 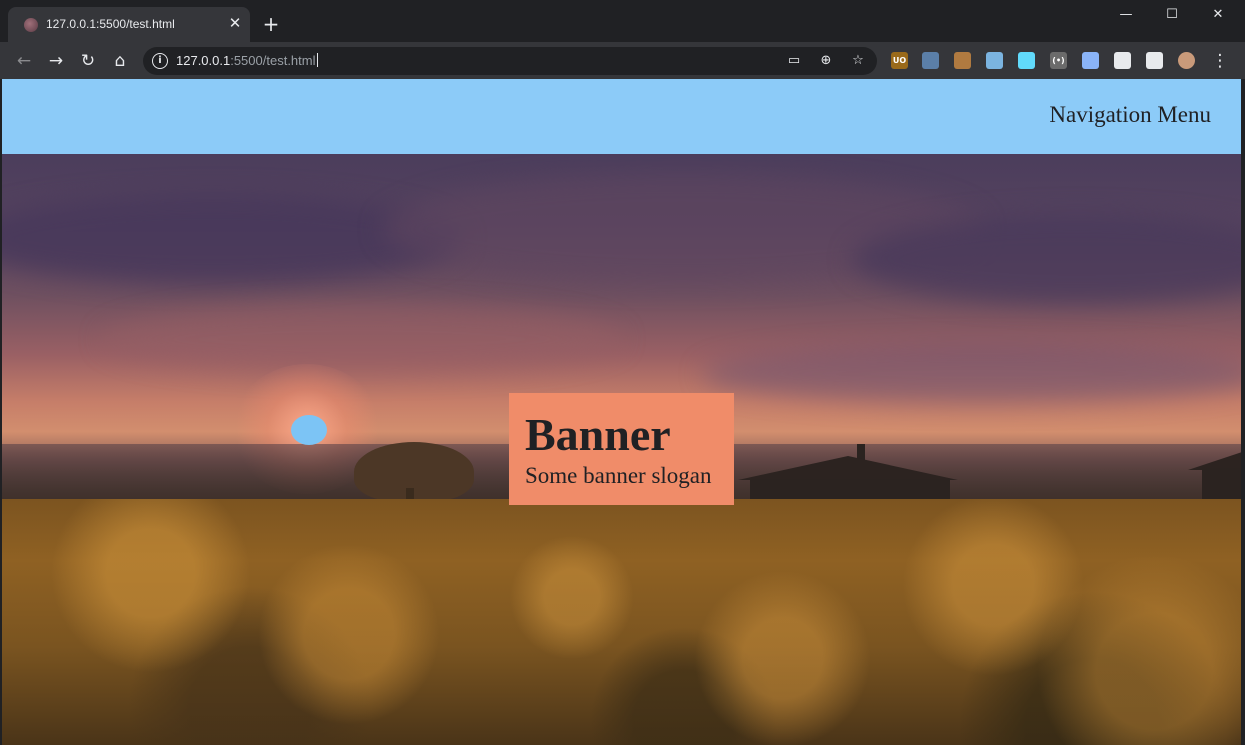 What do you see at coordinates (858, 61) in the screenshot?
I see `bookmark-star-icon: ☆` at bounding box center [858, 61].